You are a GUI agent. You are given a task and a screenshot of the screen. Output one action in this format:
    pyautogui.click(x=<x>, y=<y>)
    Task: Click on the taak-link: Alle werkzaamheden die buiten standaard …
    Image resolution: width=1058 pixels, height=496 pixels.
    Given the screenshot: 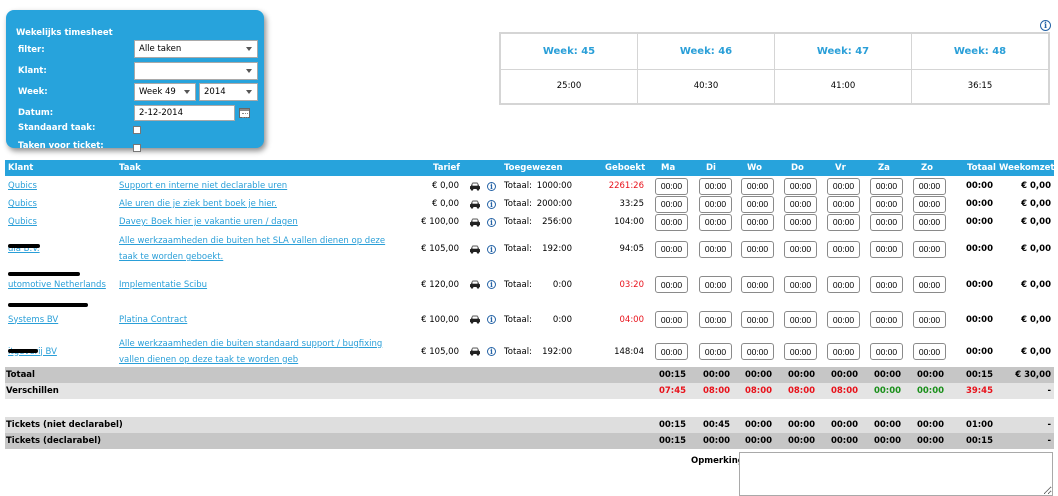 What is the action you would take?
    pyautogui.click(x=255, y=351)
    